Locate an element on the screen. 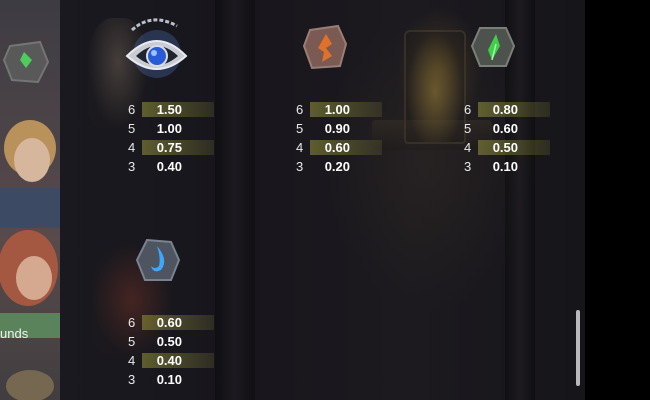 The image size is (650, 400). paytable-green-rune: 6 0.80 5 0.60 4 0.50 3 0.10 is located at coordinates (509, 138).